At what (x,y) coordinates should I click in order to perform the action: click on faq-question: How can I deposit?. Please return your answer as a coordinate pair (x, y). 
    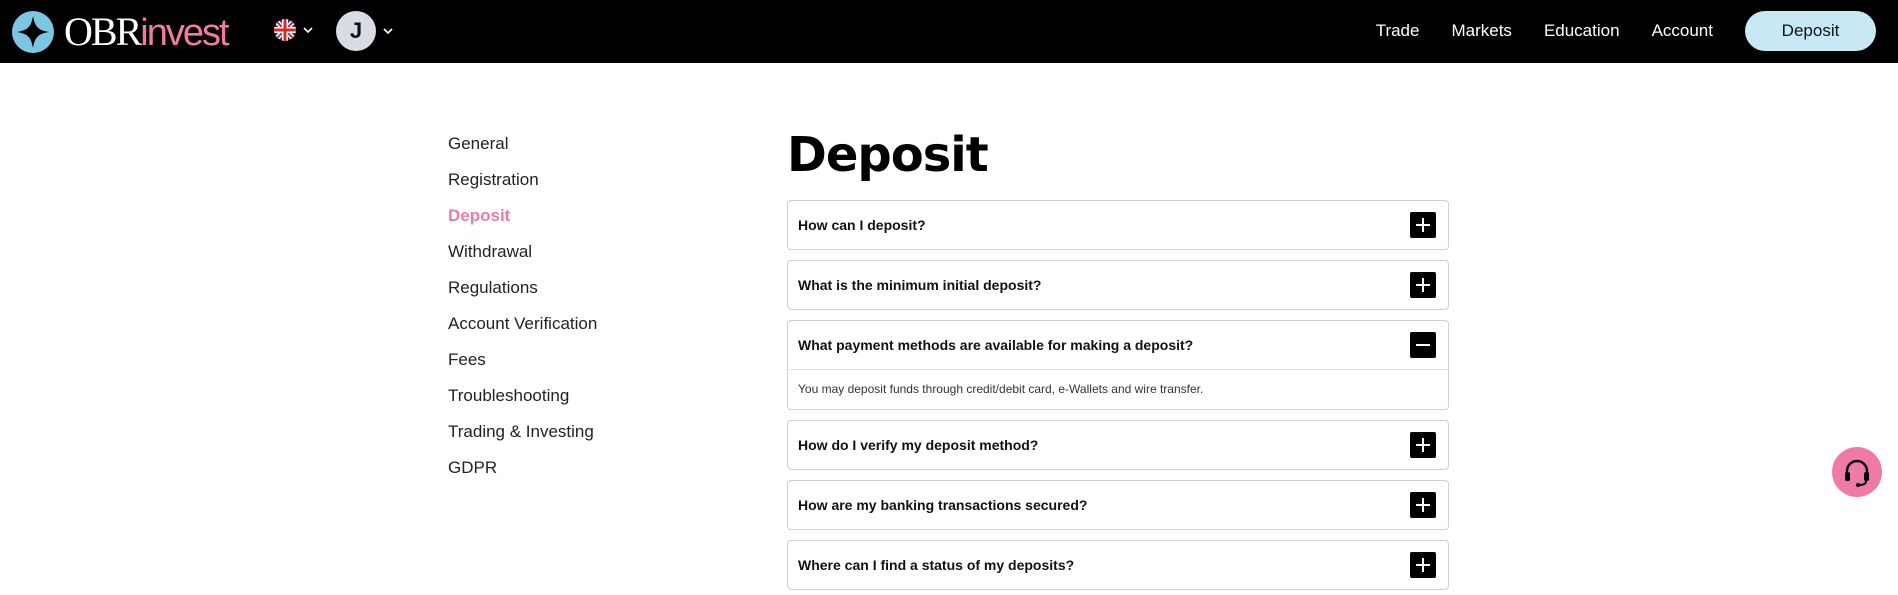
    Looking at the image, I should click on (862, 225).